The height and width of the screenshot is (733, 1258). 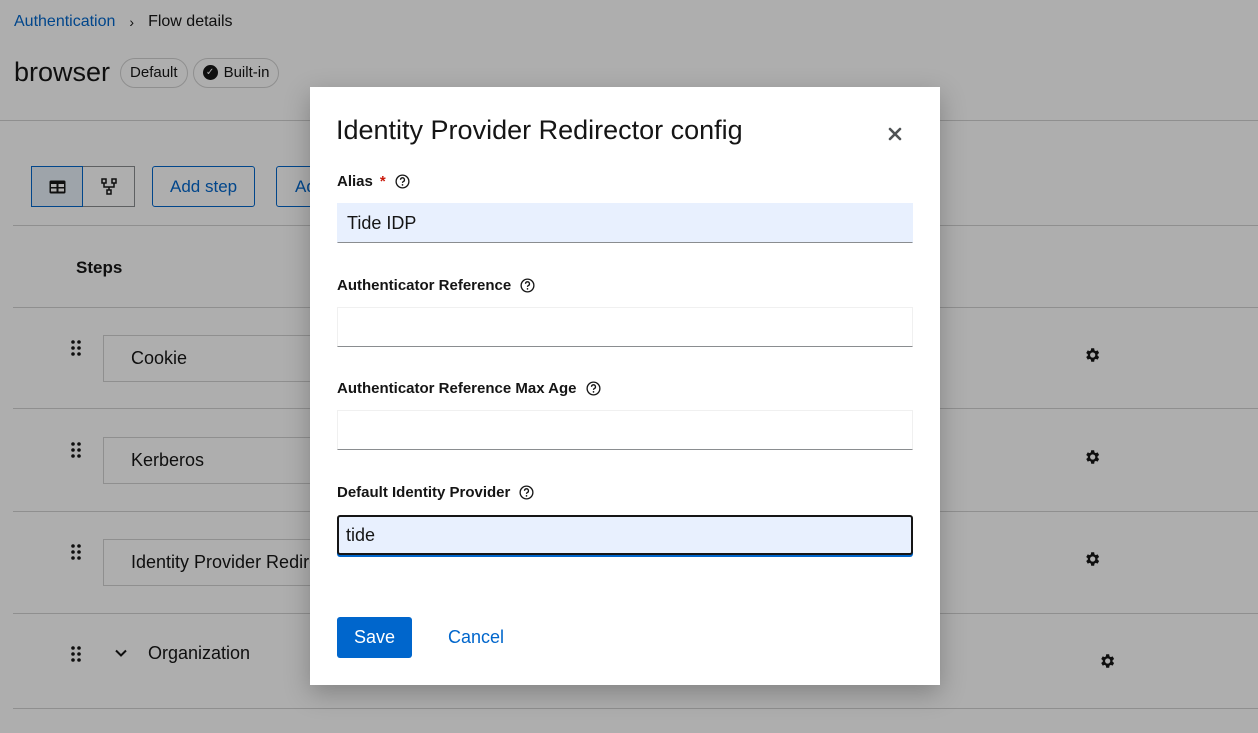 I want to click on save-button: Save, so click(x=374, y=637).